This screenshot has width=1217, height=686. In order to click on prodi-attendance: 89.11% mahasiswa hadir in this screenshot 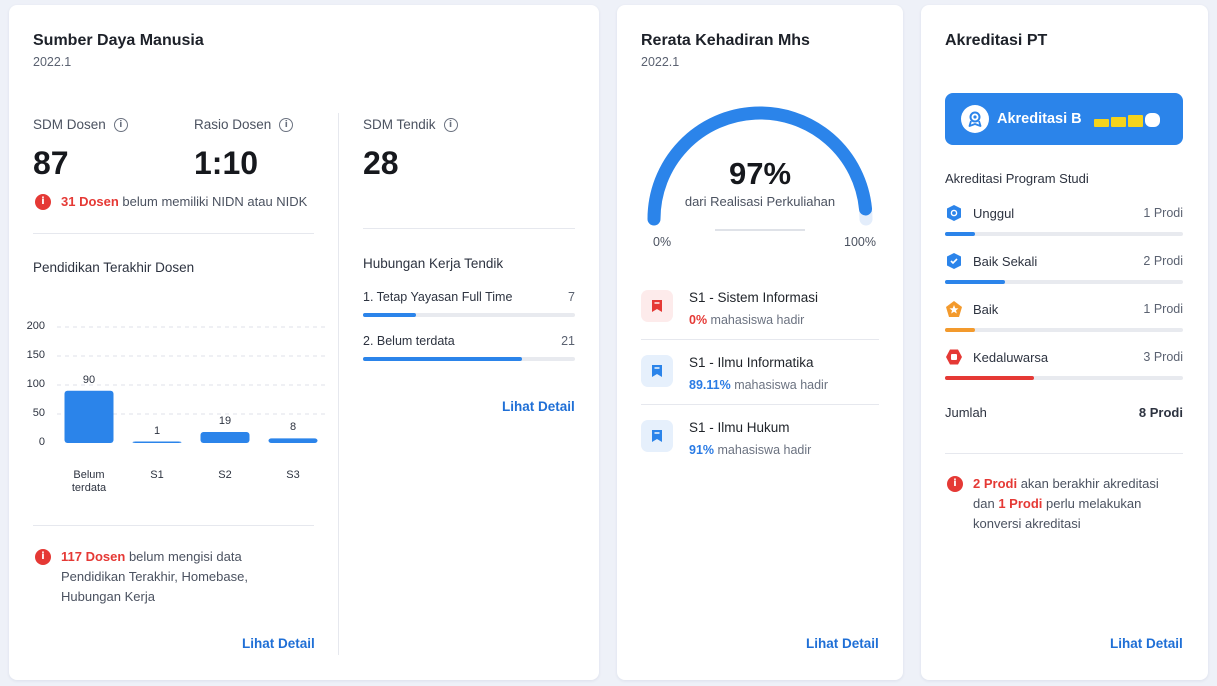, I will do `click(758, 385)`.